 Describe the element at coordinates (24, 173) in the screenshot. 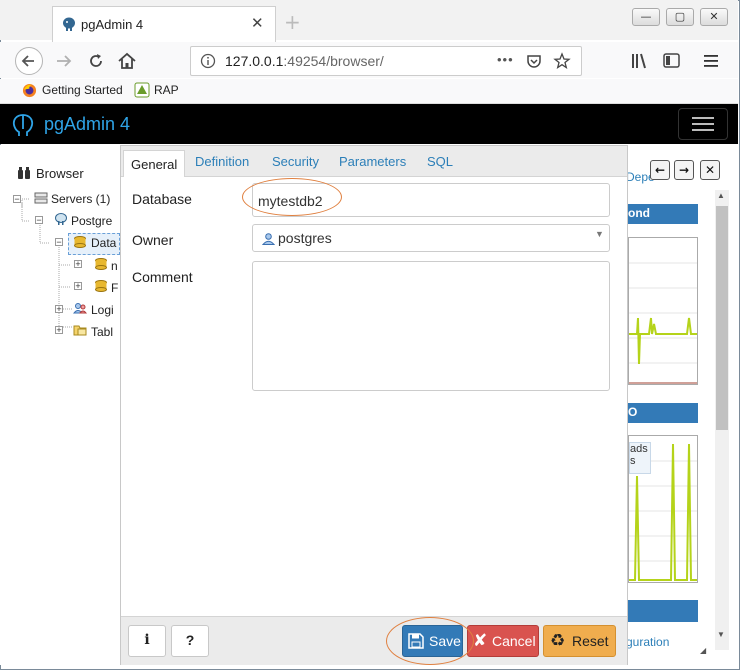

I see `binoculars-icon` at that location.